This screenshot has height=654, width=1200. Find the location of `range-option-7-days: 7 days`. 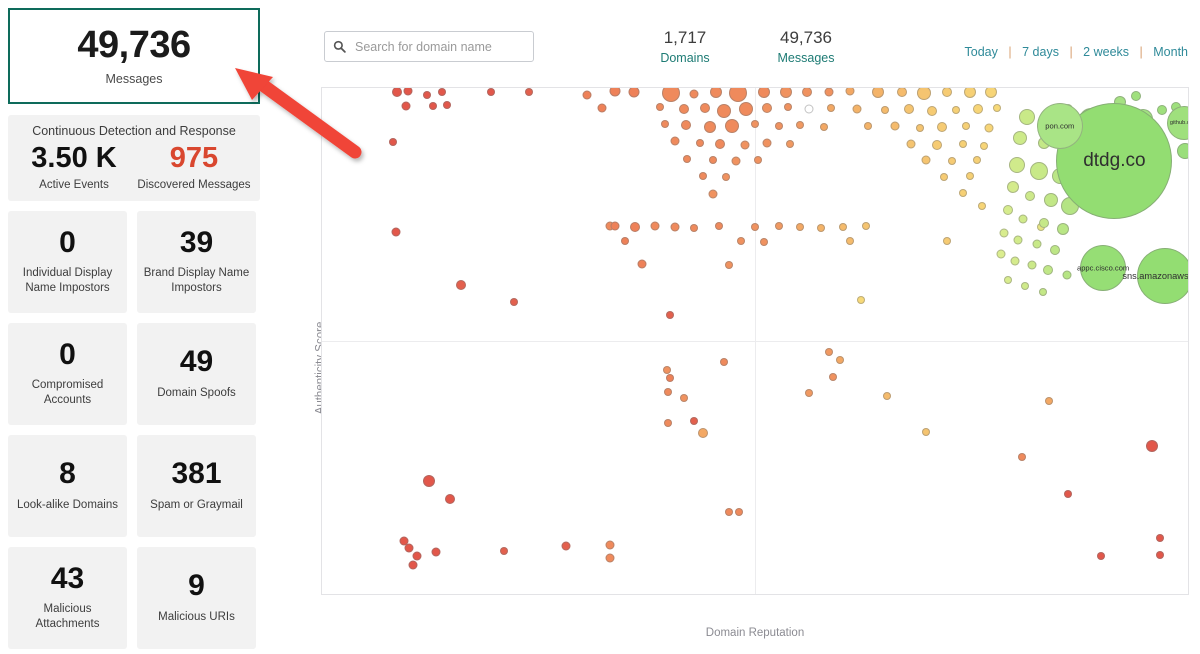

range-option-7-days: 7 days is located at coordinates (1040, 52).